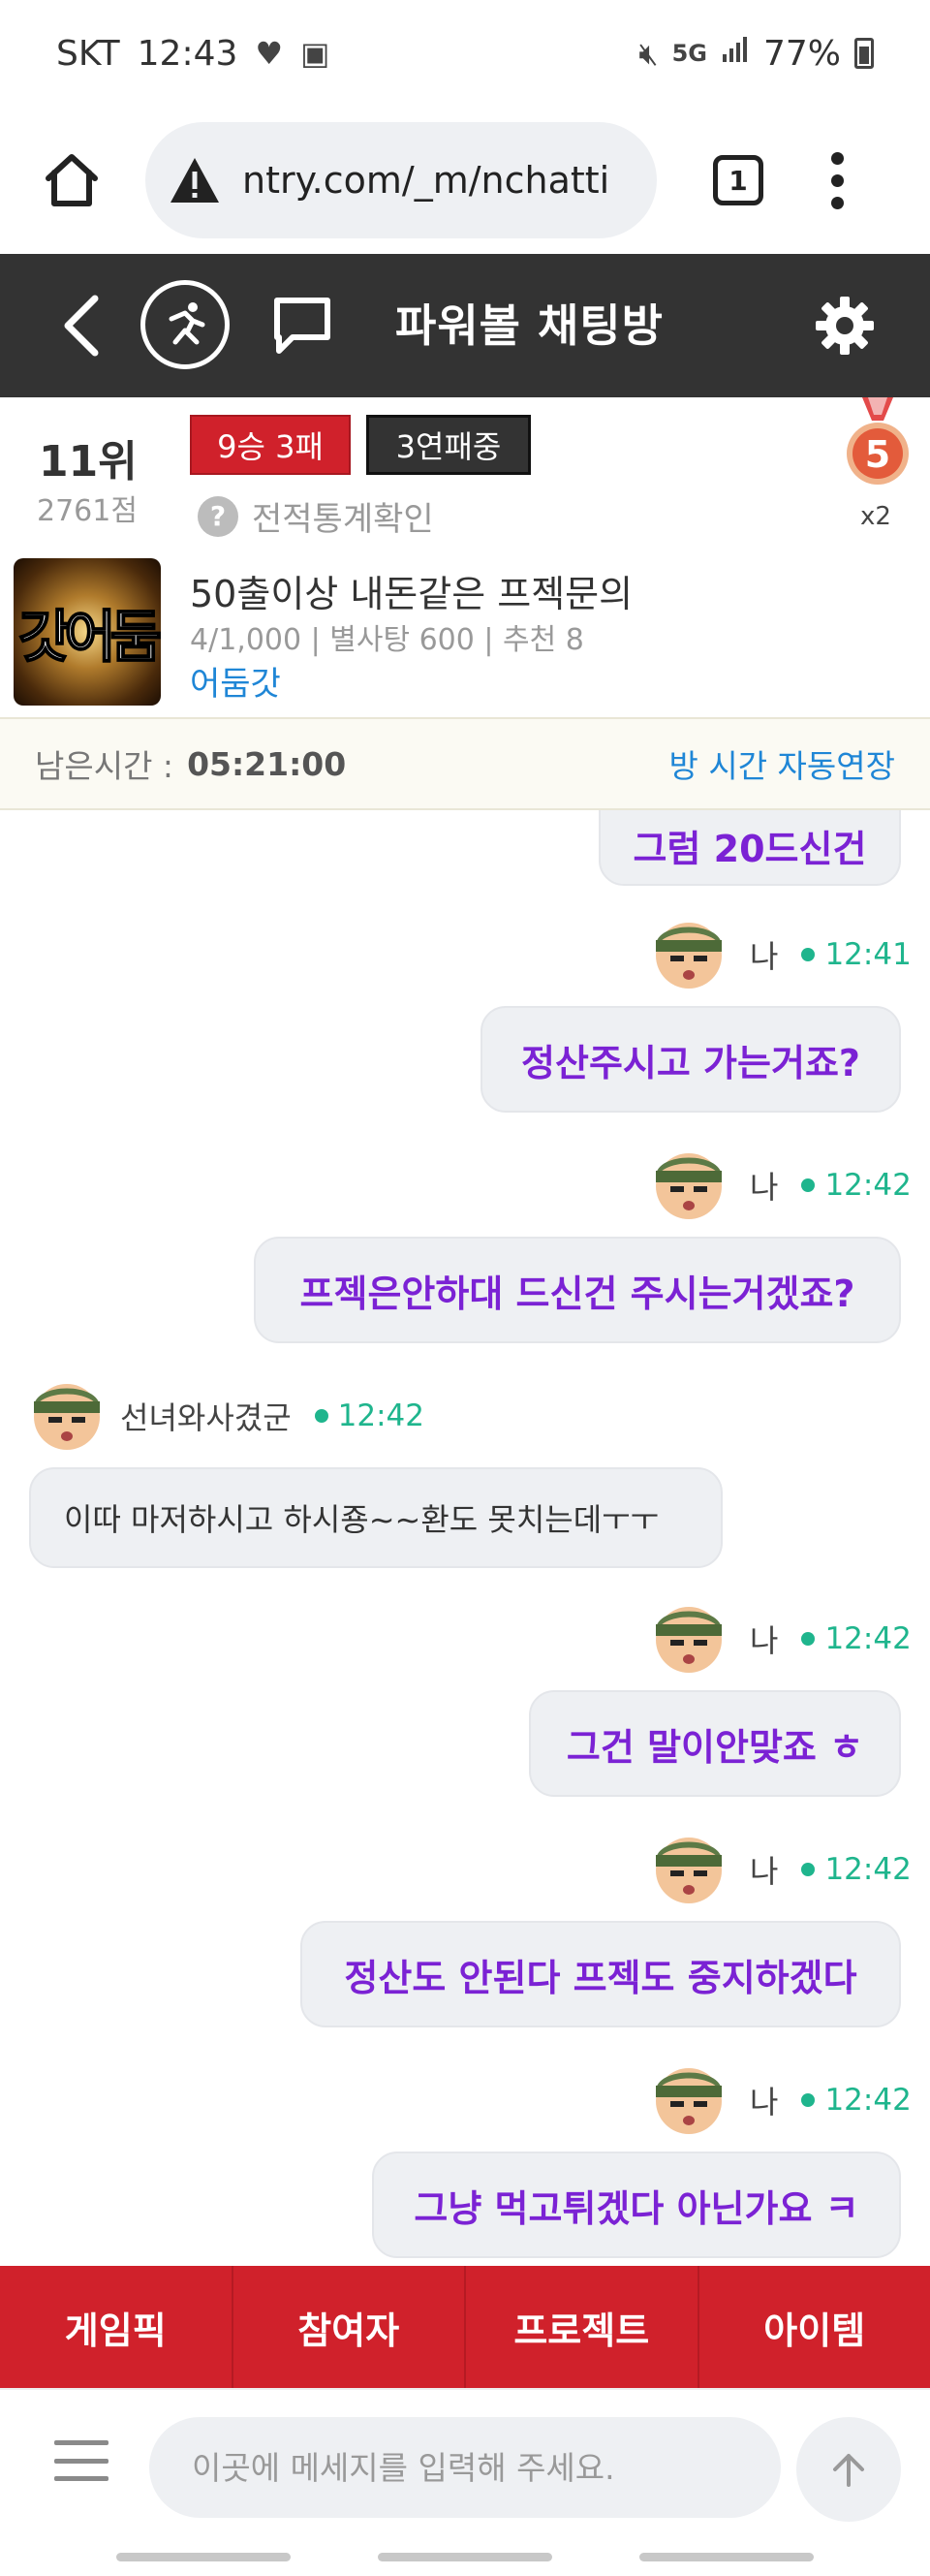 The image size is (930, 2576). Describe the element at coordinates (845, 326) in the screenshot. I see `gear-icon` at that location.